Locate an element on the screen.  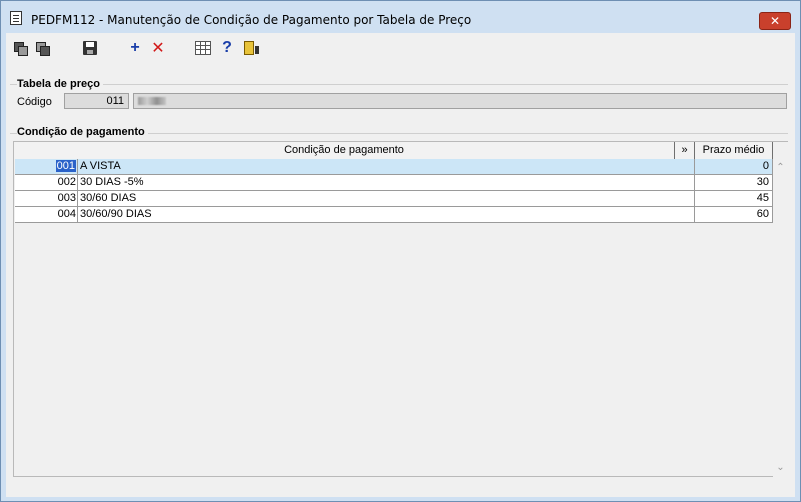
row-descricao: 30/60/90 DIAS is located at coordinates (386, 214).